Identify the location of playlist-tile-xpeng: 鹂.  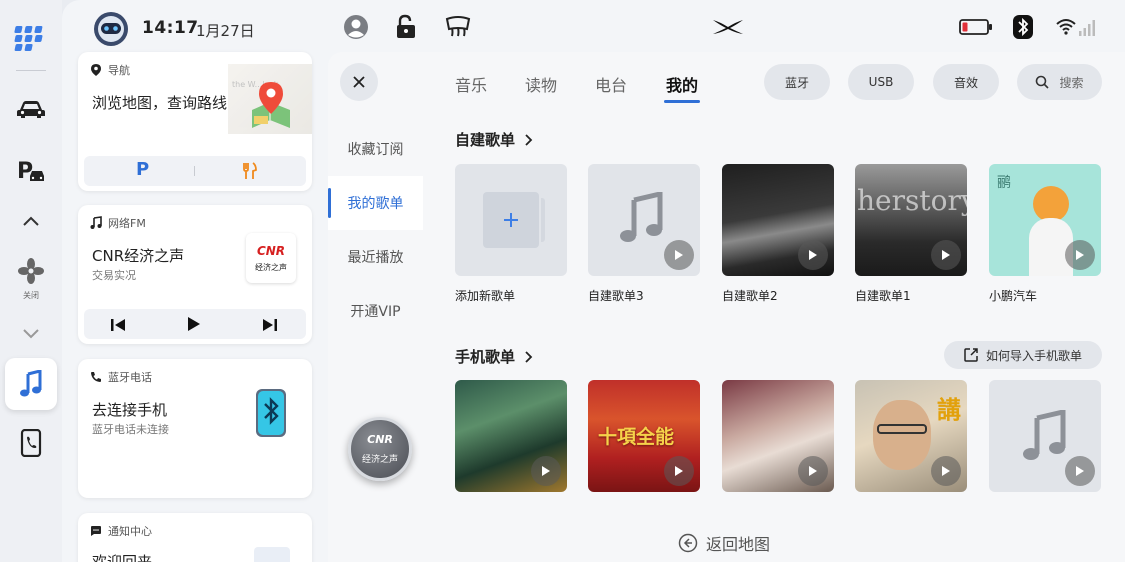
(1045, 220).